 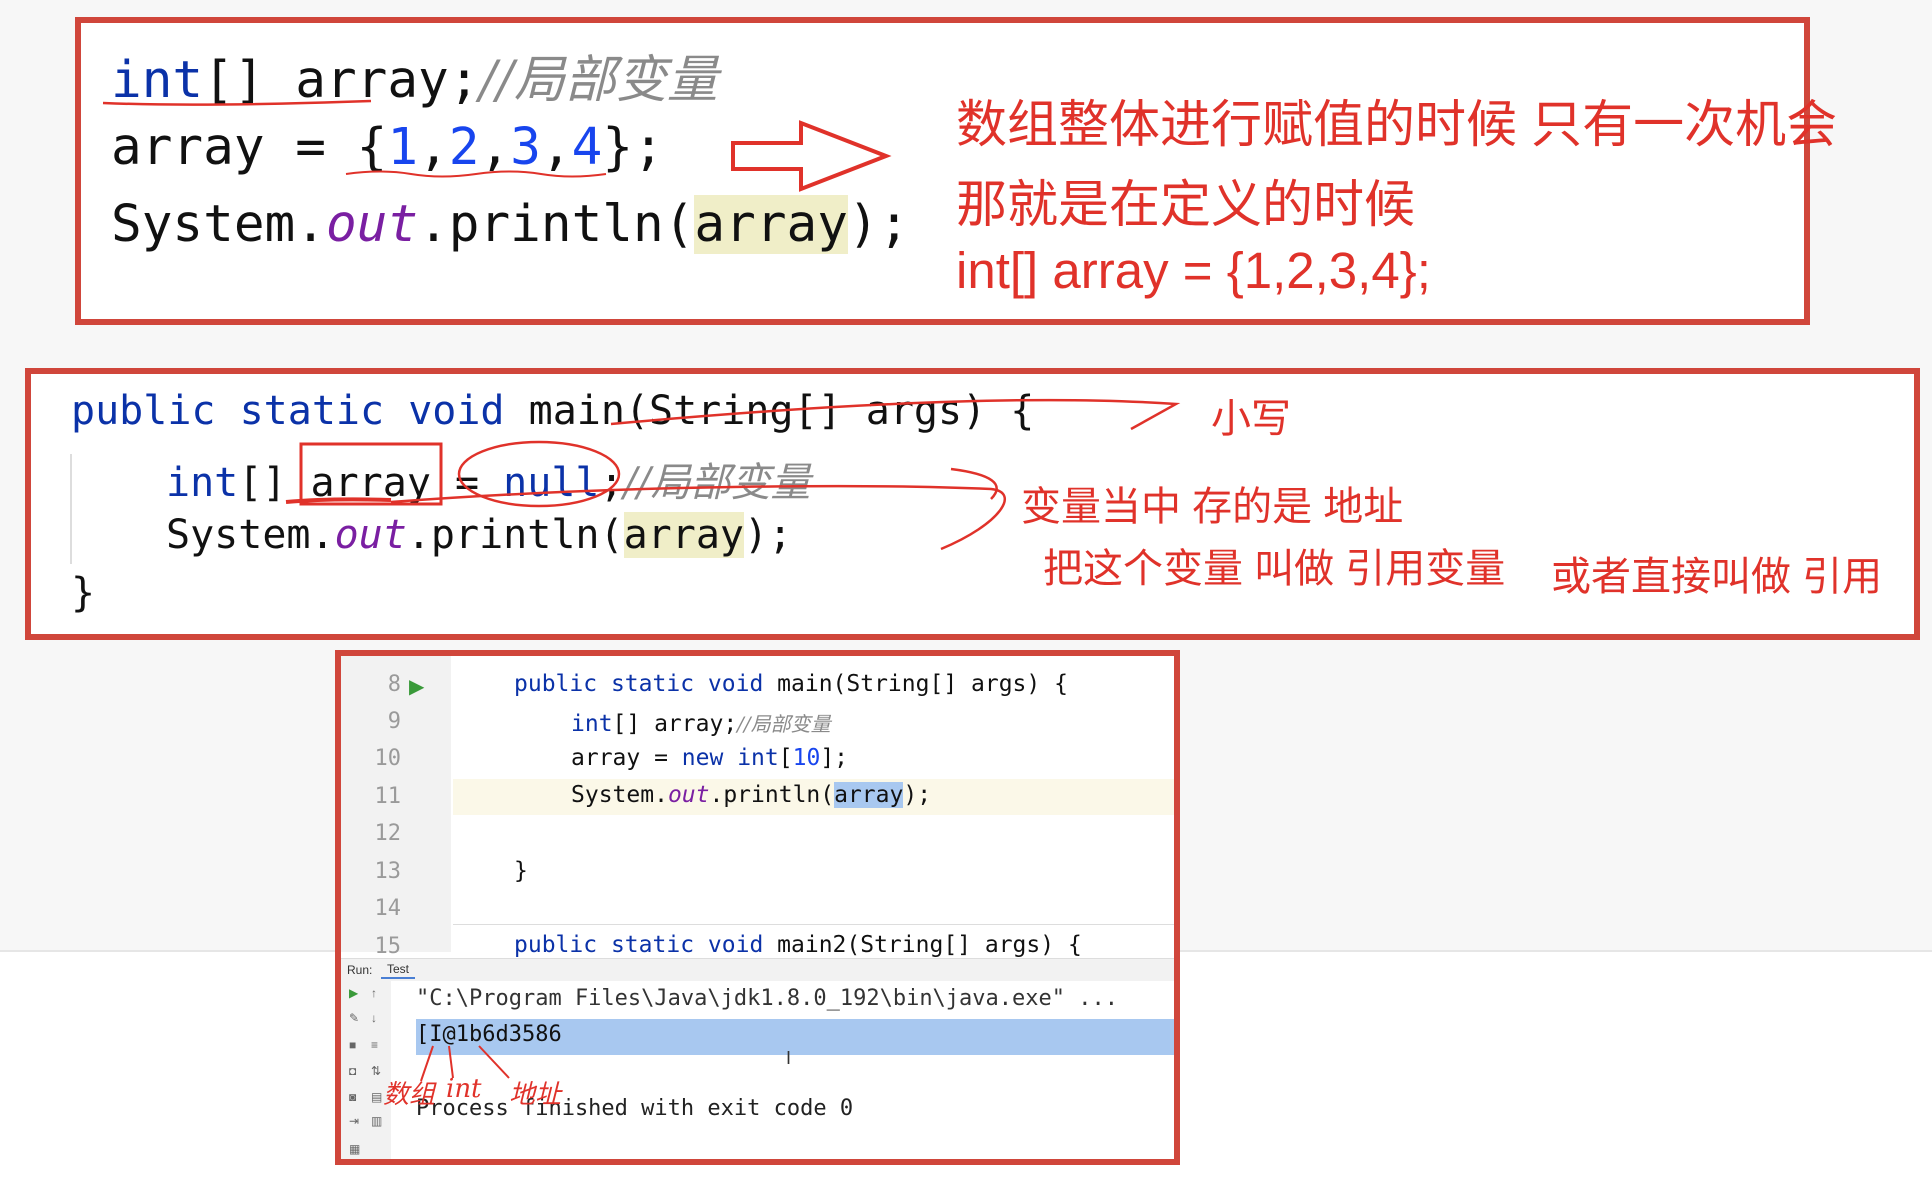 What do you see at coordinates (1212, 507) in the screenshot?
I see `note-stores-address: 变量当中 存的是 地址` at bounding box center [1212, 507].